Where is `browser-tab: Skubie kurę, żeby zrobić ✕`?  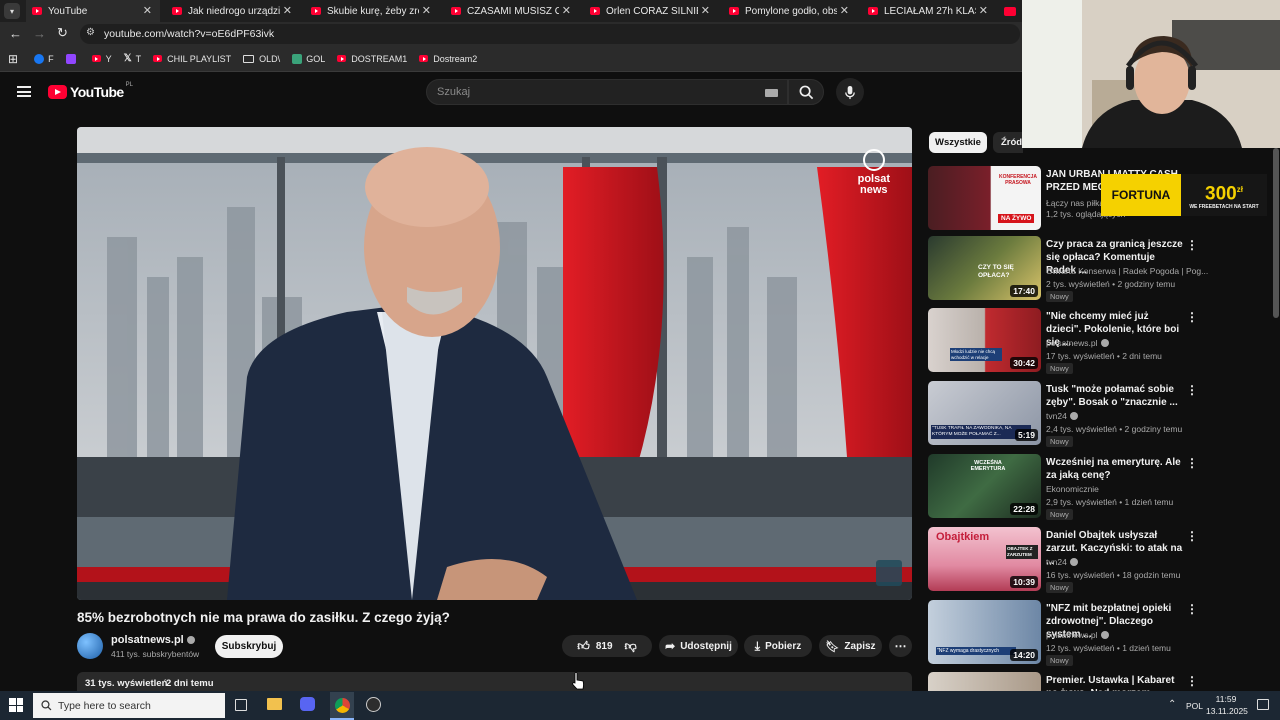
browser-tab: Skubie kurę, żeby zrobić ✕ is located at coordinates (372, 11).